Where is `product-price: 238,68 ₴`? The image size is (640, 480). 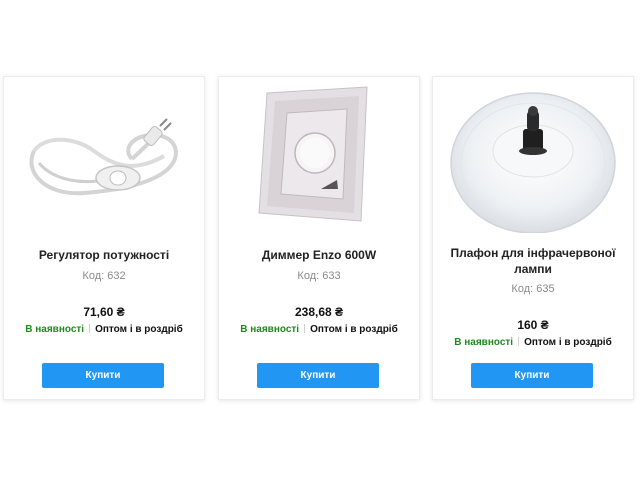 product-price: 238,68 ₴ is located at coordinates (319, 312).